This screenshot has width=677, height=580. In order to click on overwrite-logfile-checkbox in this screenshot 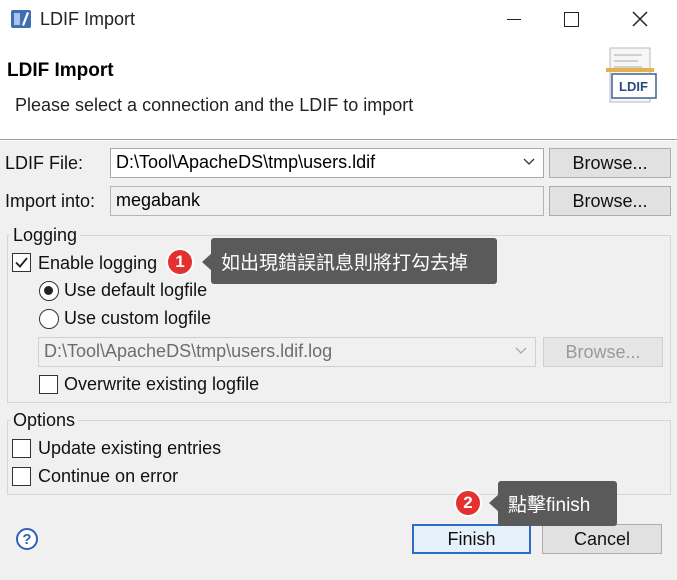, I will do `click(48, 384)`.